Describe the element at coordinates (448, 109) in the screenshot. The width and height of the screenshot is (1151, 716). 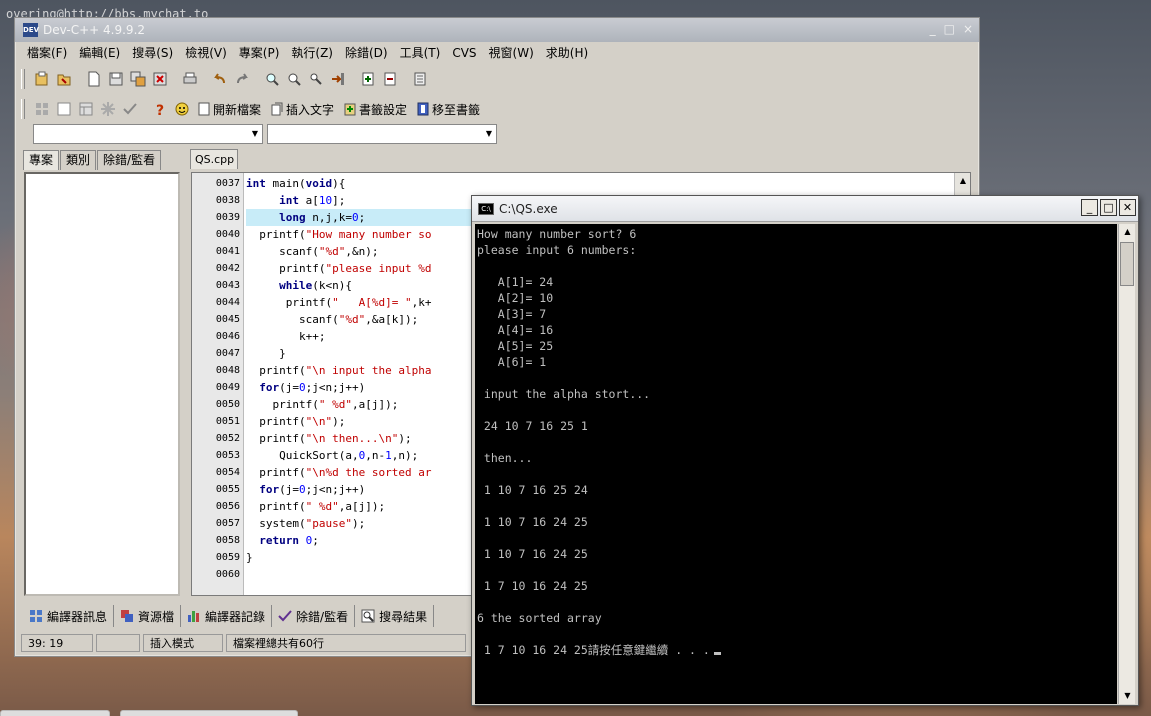
I see `goto-bookmark-button: 移至書籤` at that location.